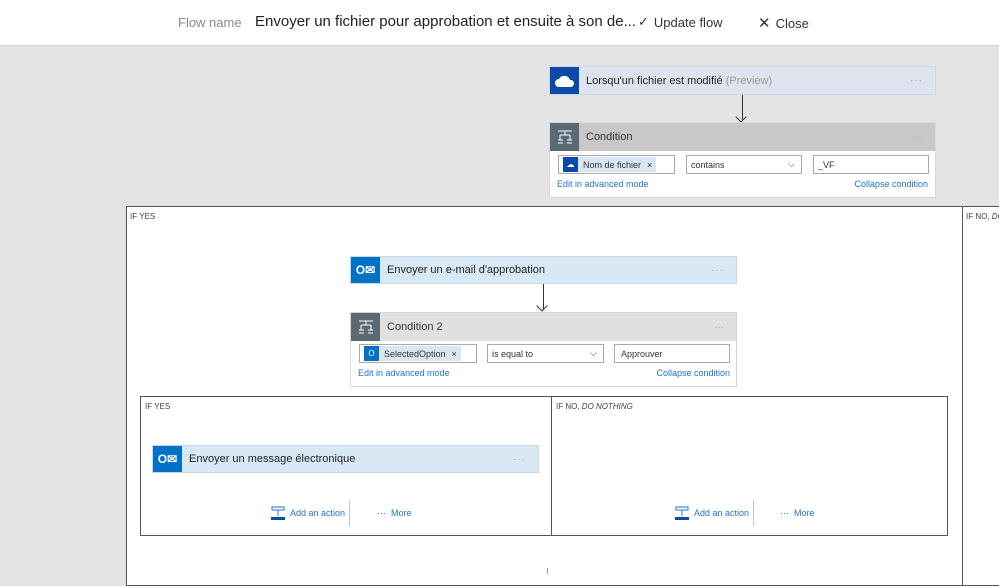 This screenshot has width=999, height=586. Describe the element at coordinates (513, 353) in the screenshot. I see `operator-value: is equal to` at that location.